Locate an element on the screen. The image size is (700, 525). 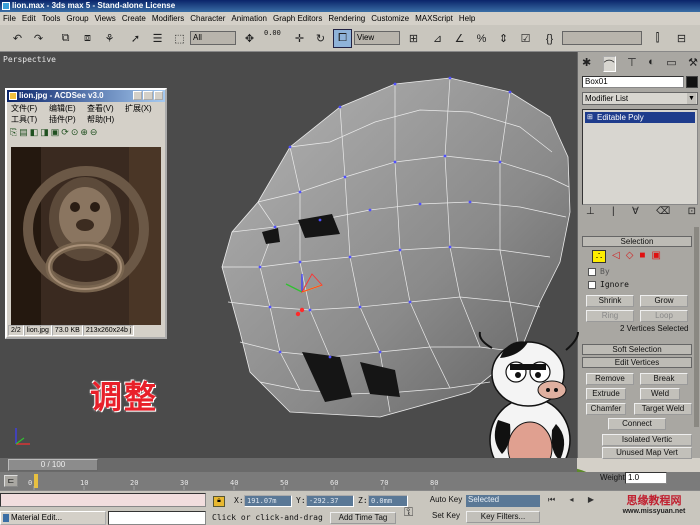
acdsee-menu-file: 文件(F) is located at coordinates (30, 108).